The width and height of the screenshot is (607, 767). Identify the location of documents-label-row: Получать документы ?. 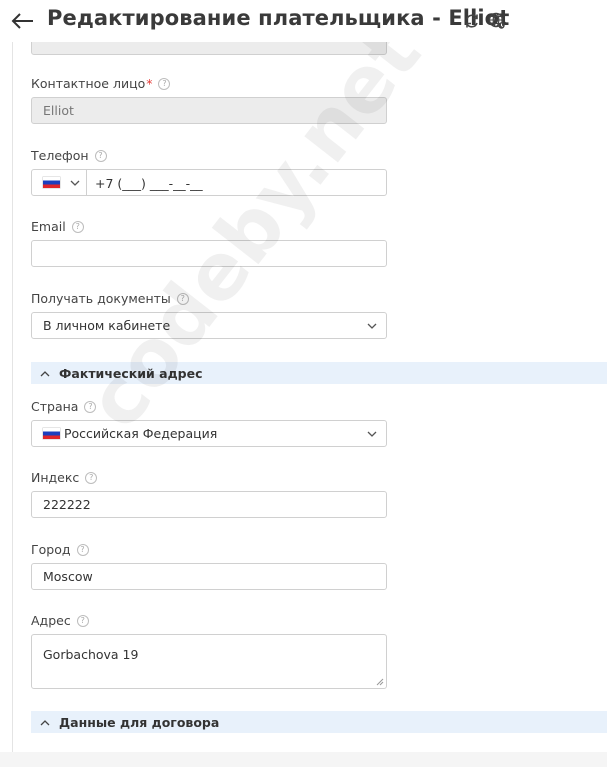
(110, 298).